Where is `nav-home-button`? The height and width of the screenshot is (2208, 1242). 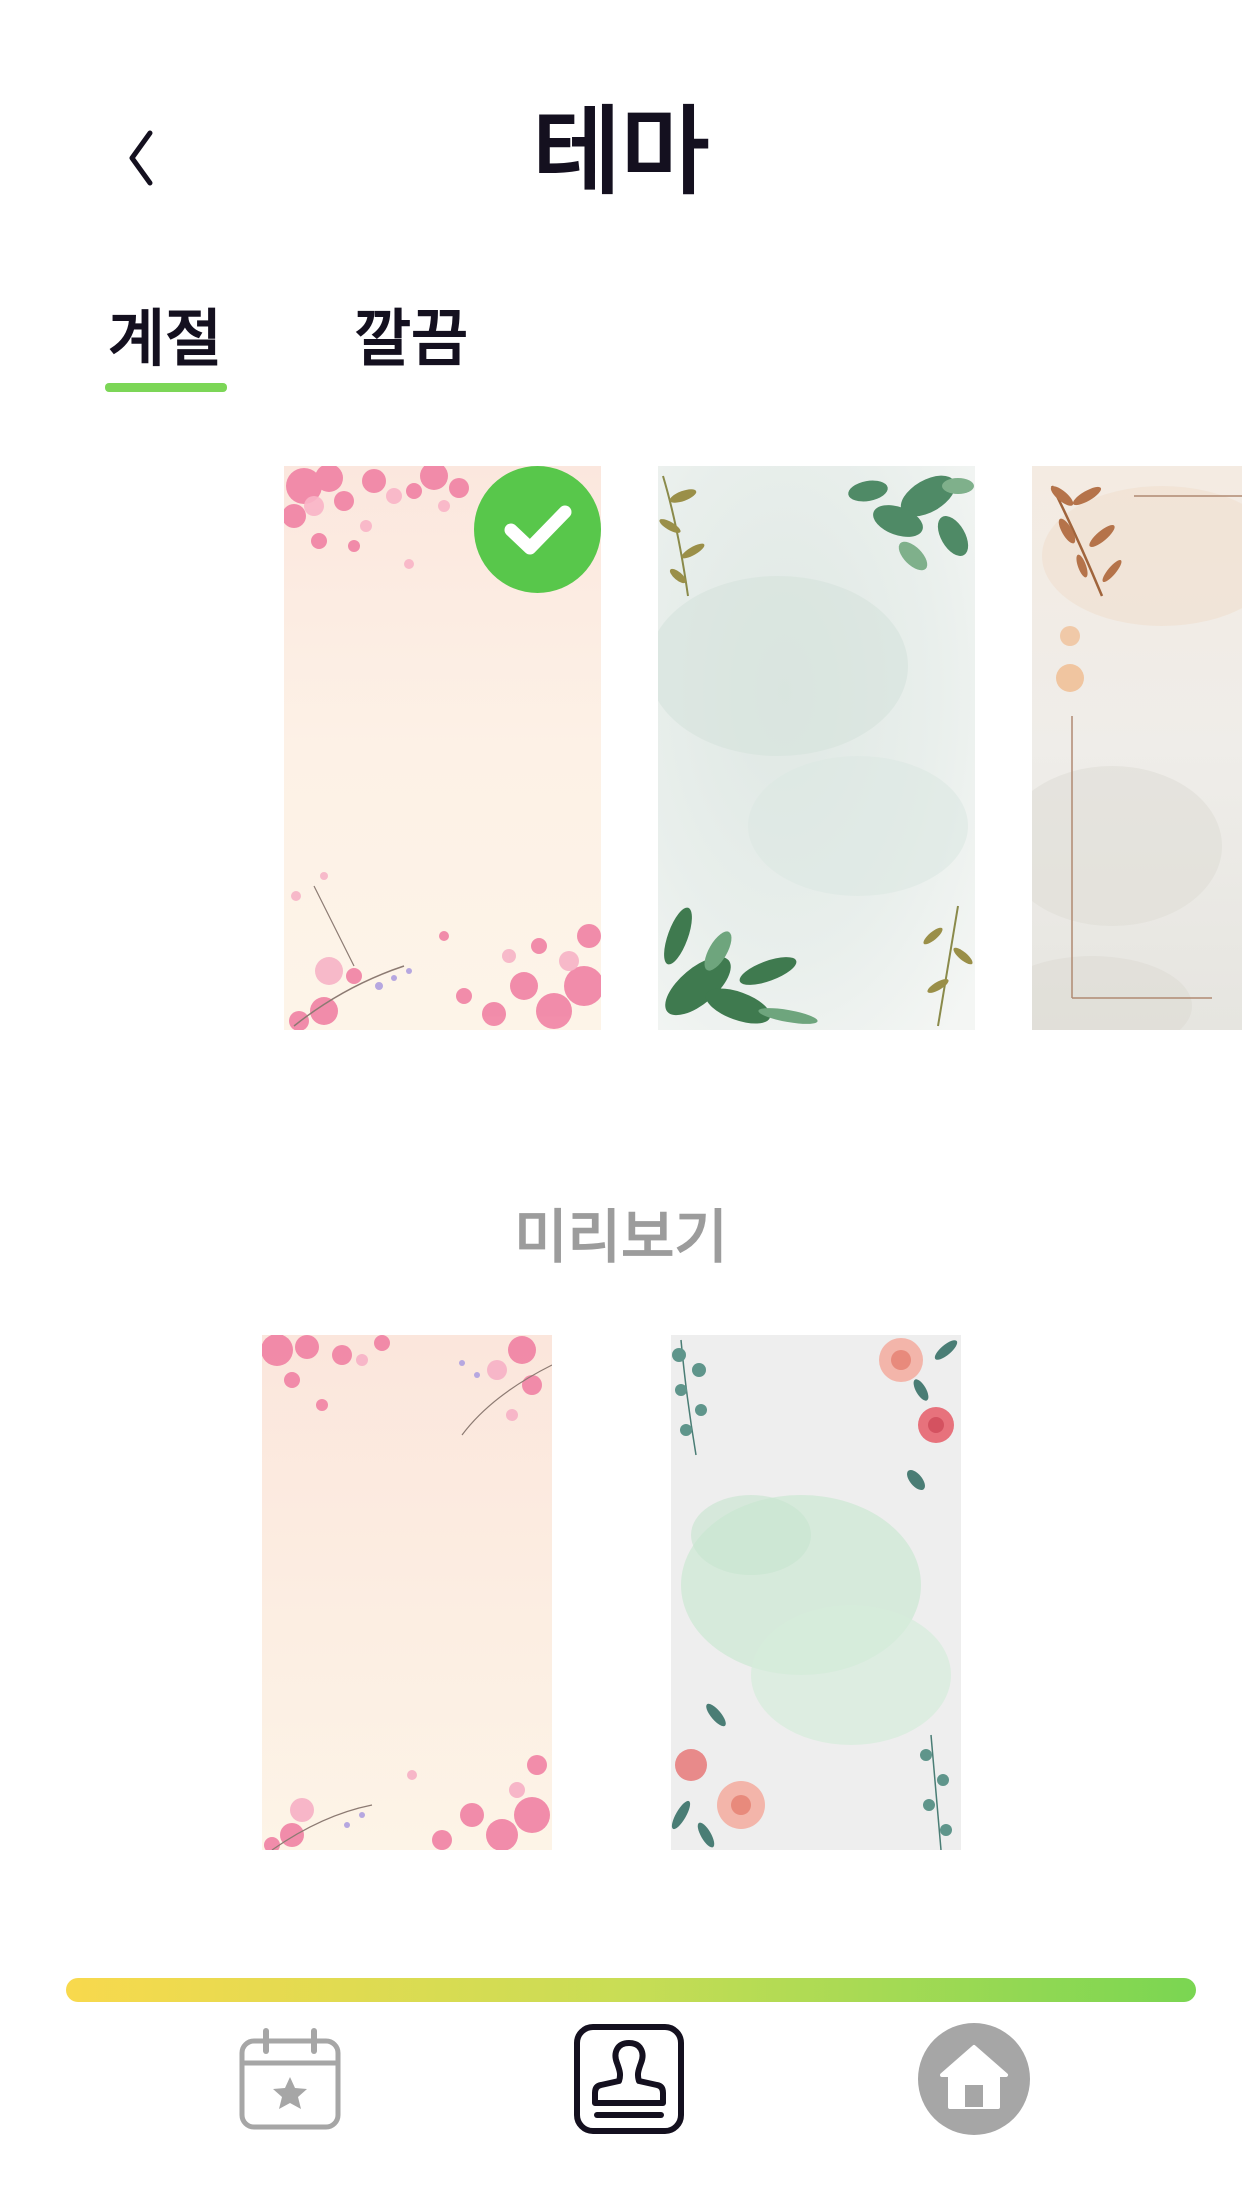 nav-home-button is located at coordinates (974, 2081).